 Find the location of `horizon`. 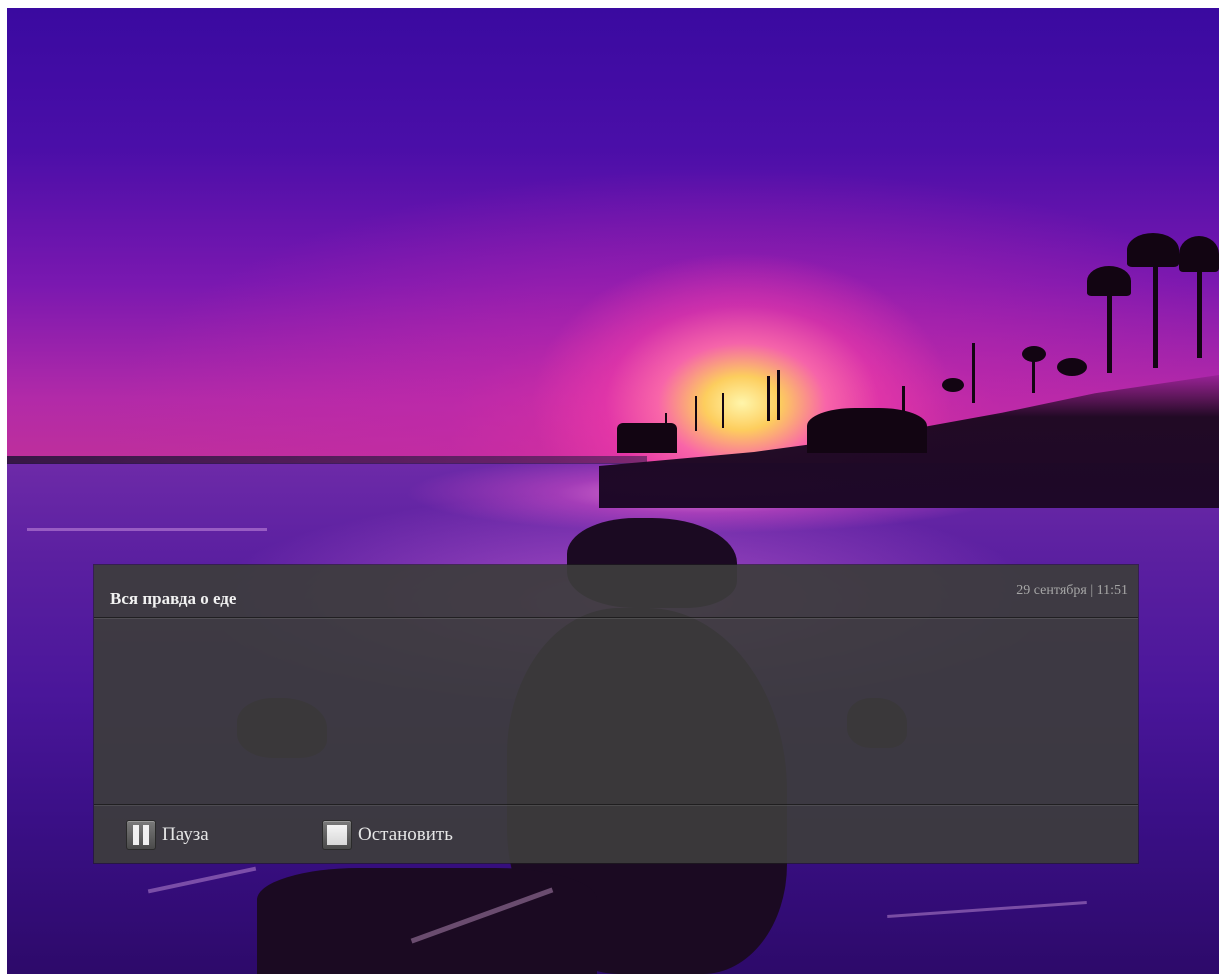

horizon is located at coordinates (327, 460).